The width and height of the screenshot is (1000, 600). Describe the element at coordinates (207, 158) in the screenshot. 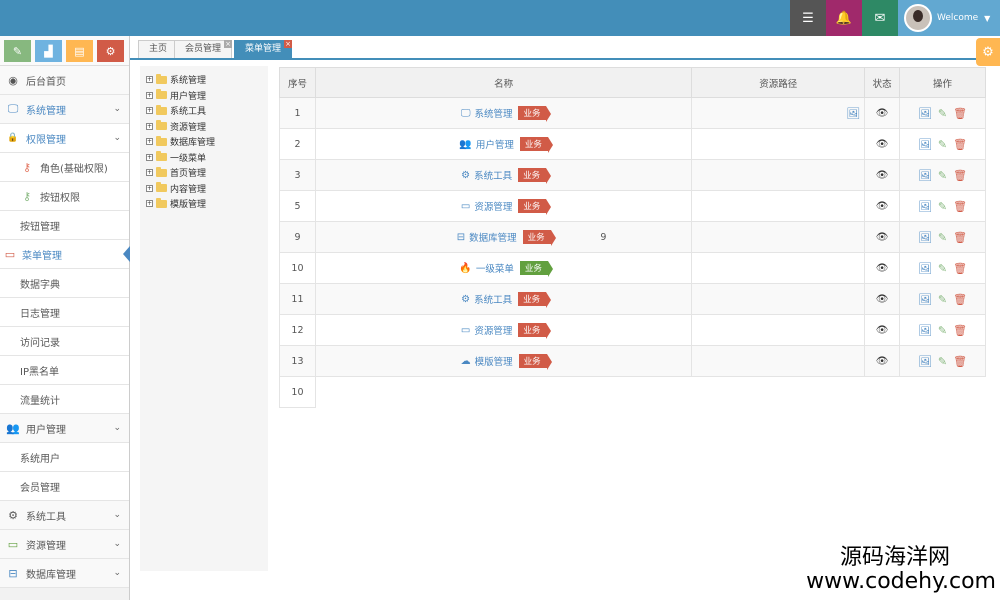

I see `tree-node: + 一级菜单` at that location.